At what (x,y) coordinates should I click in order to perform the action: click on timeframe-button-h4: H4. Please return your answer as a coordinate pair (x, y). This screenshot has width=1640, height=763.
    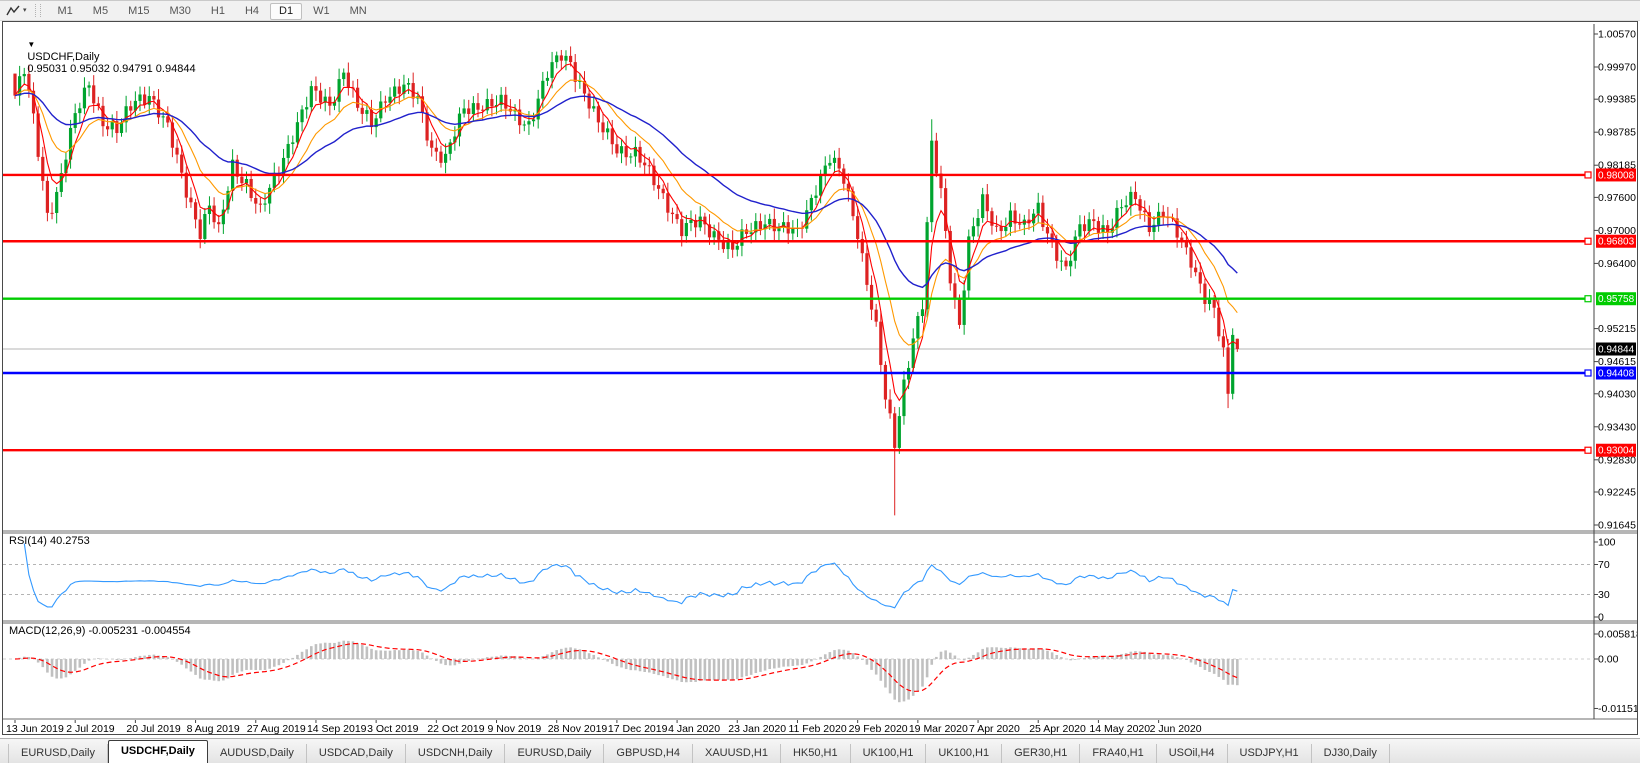
    Looking at the image, I should click on (252, 11).